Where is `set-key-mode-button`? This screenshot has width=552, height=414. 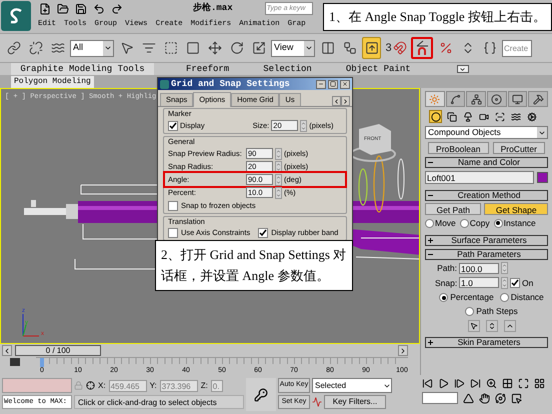
set-key-mode-button is located at coordinates (261, 394).